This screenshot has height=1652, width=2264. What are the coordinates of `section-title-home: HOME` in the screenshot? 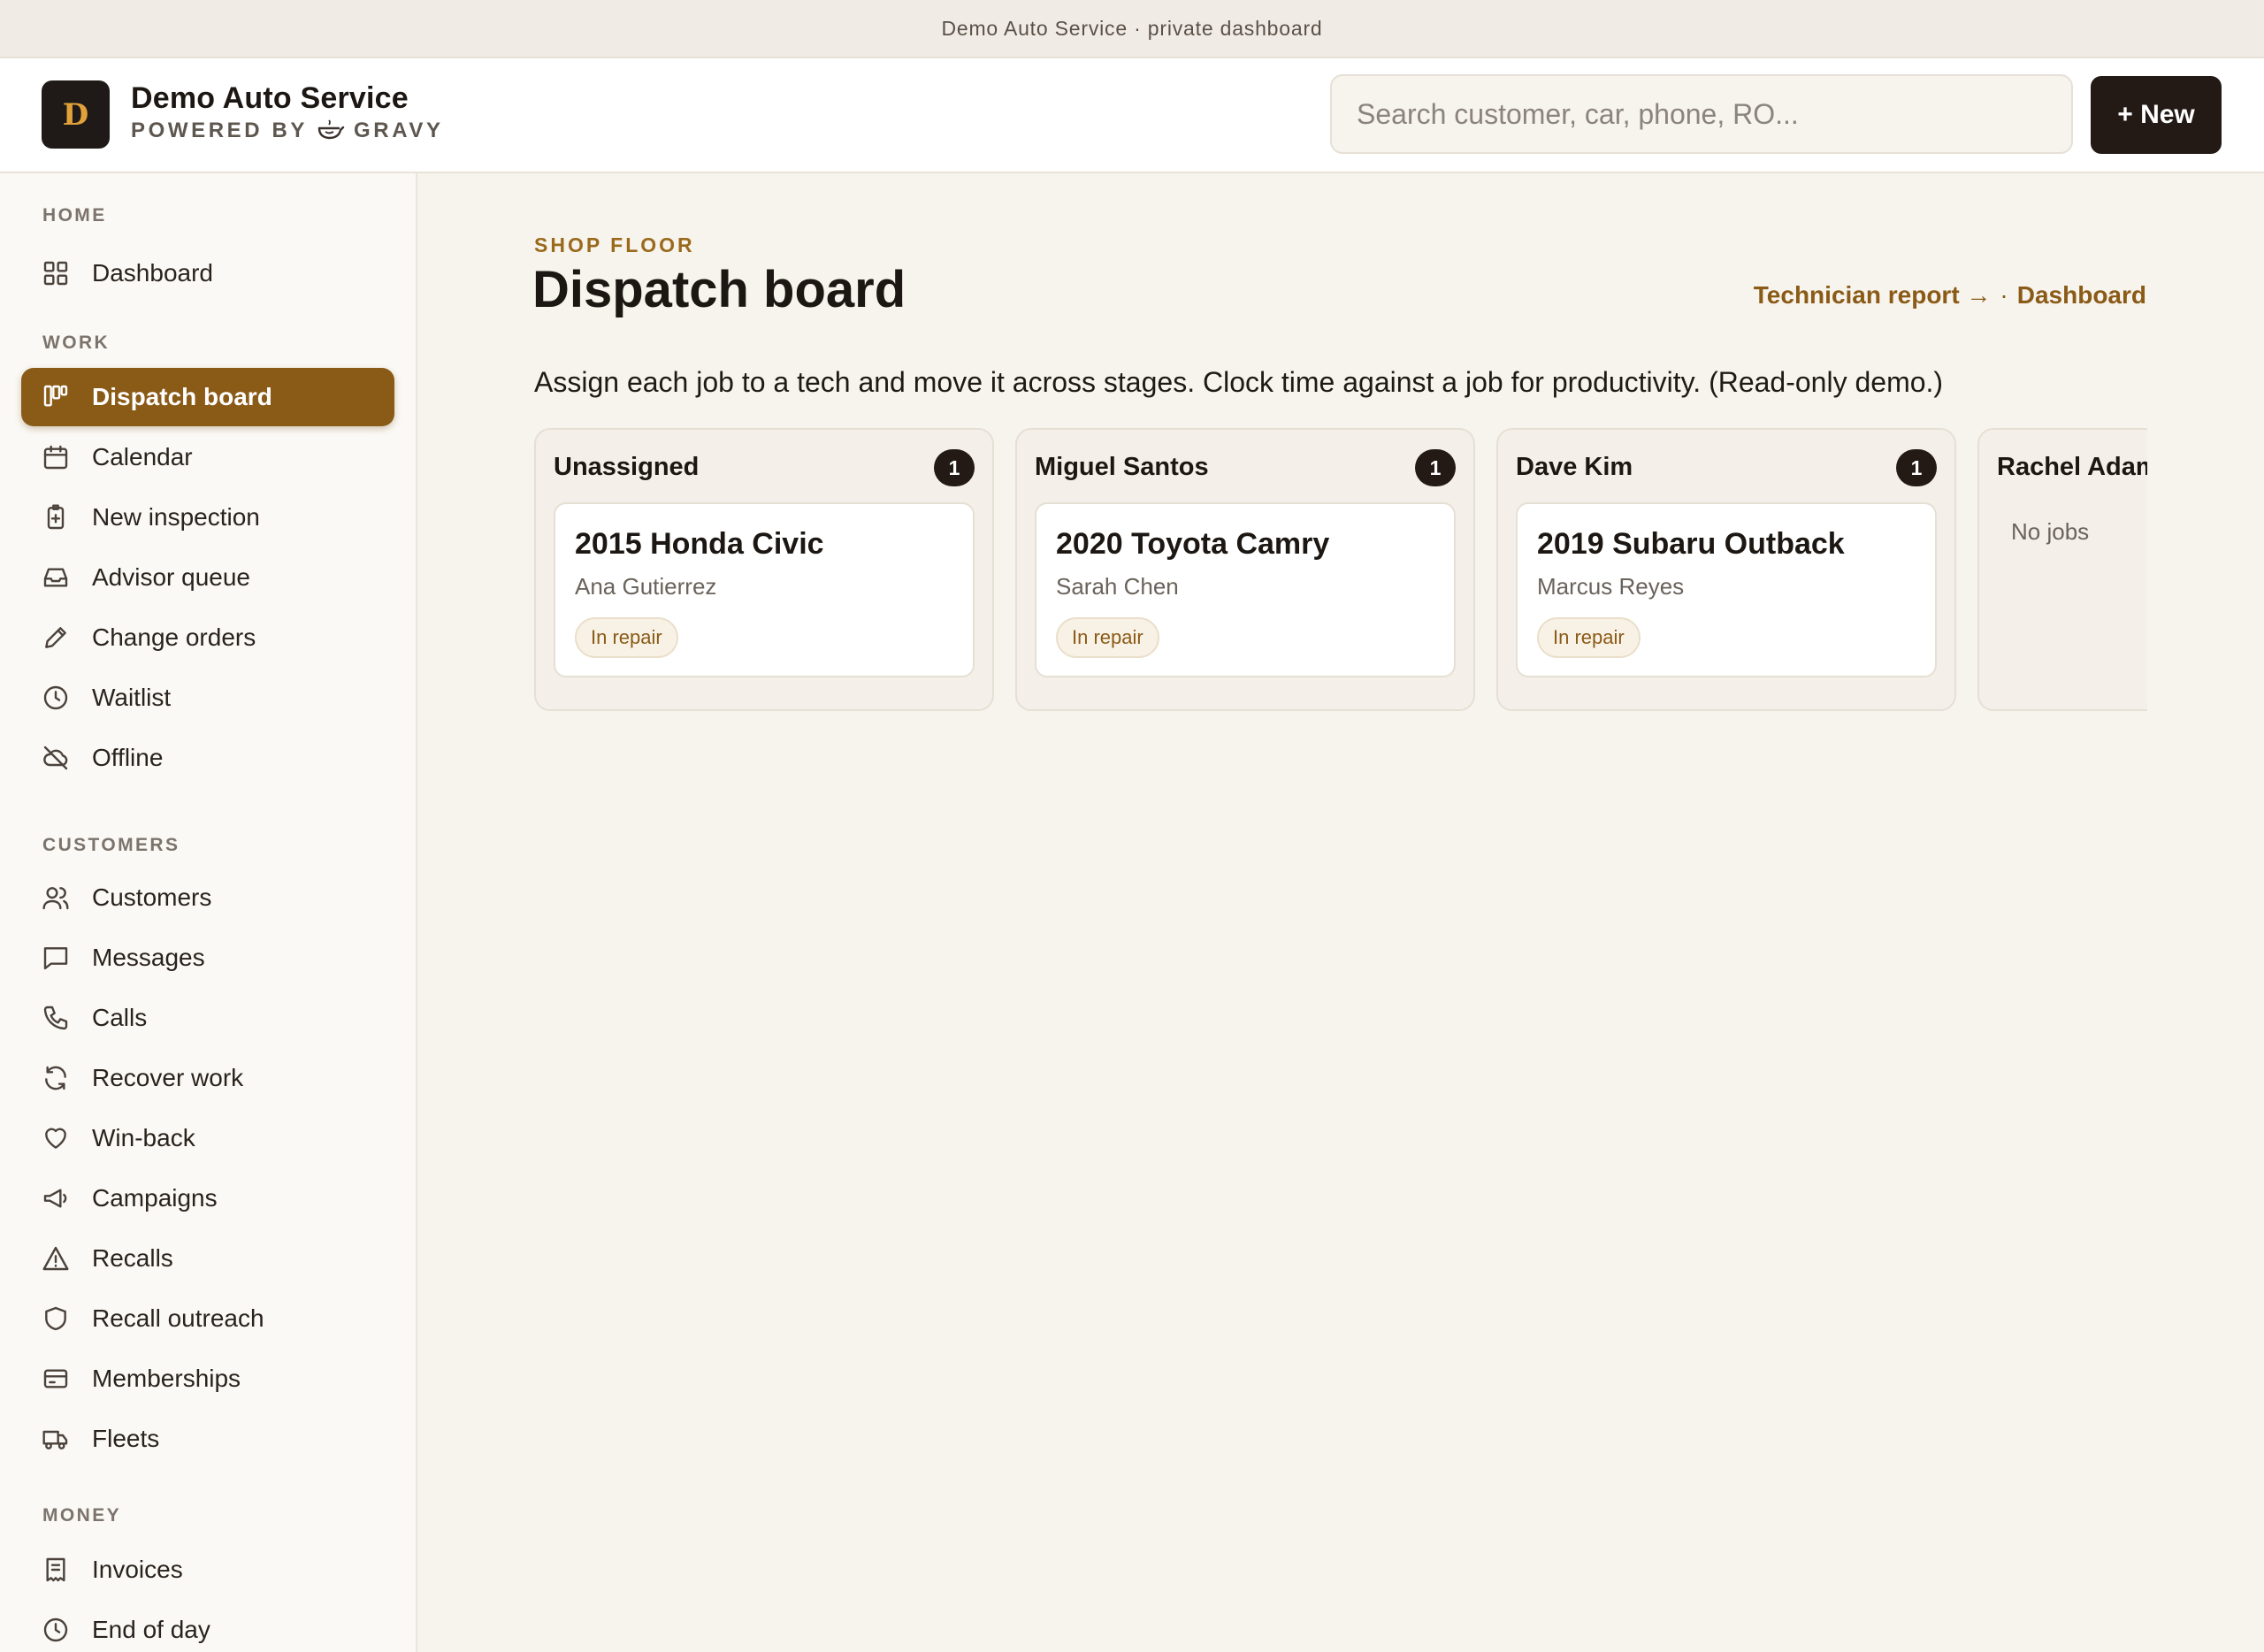 It's located at (74, 215).